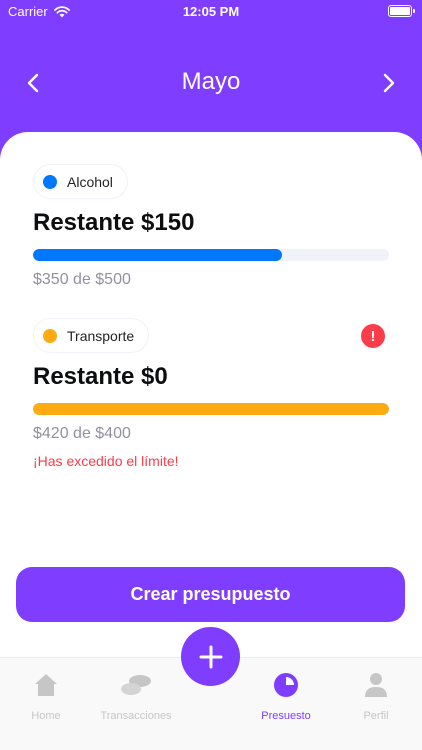 The width and height of the screenshot is (422, 750). What do you see at coordinates (114, 222) in the screenshot?
I see `remaining-amount: Restante $150` at bounding box center [114, 222].